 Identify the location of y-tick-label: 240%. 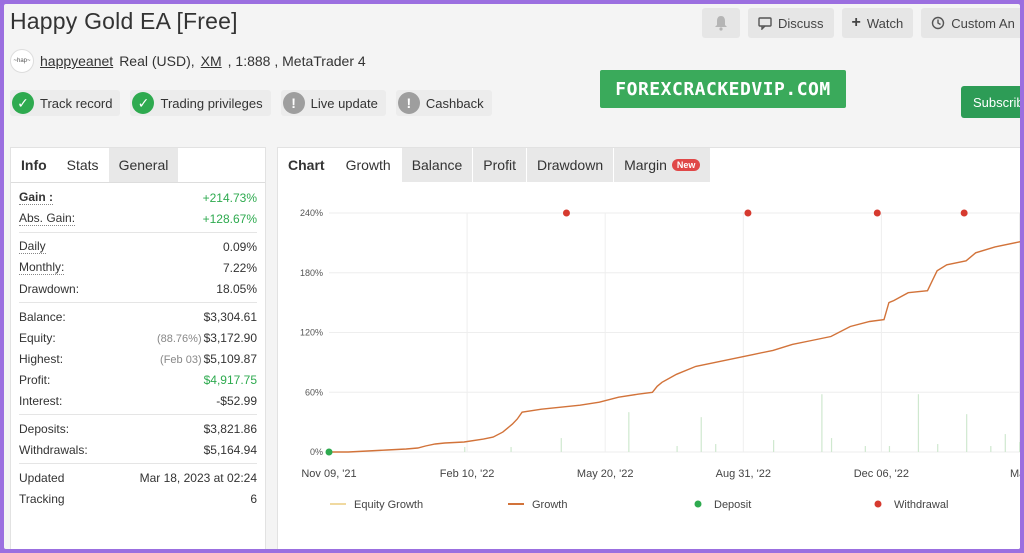
(311, 213).